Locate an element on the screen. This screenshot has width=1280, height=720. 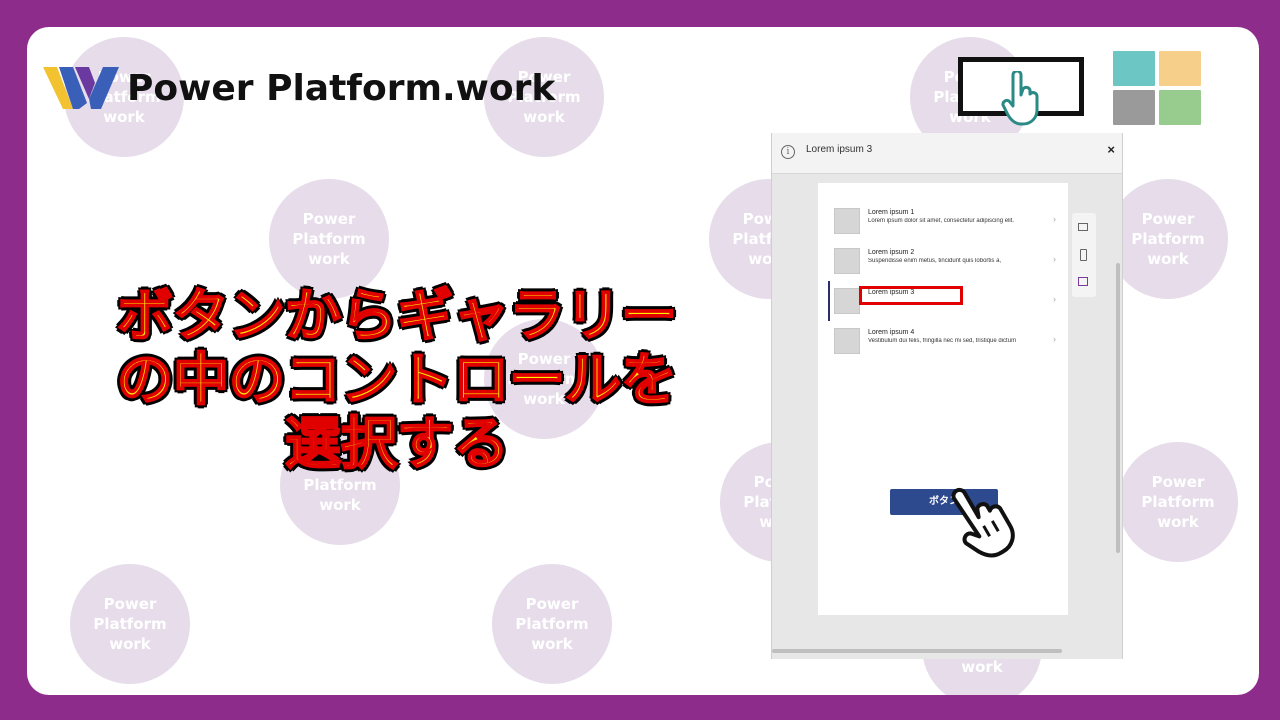
headline: ボタンからギャラリー の中のコントロールを 選択する is located at coordinates (397, 381).